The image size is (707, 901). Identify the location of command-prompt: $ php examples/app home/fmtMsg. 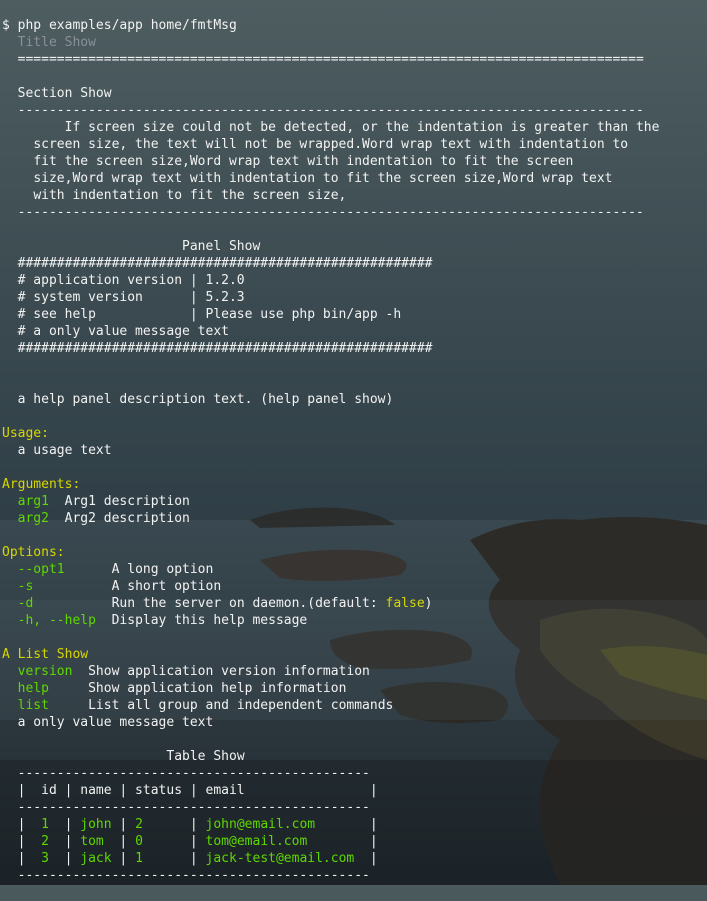
(119, 25).